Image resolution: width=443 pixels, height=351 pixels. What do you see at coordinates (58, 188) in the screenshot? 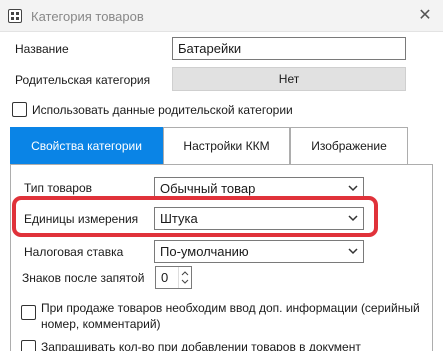
I see `goods-type-label: Тип товаров` at bounding box center [58, 188].